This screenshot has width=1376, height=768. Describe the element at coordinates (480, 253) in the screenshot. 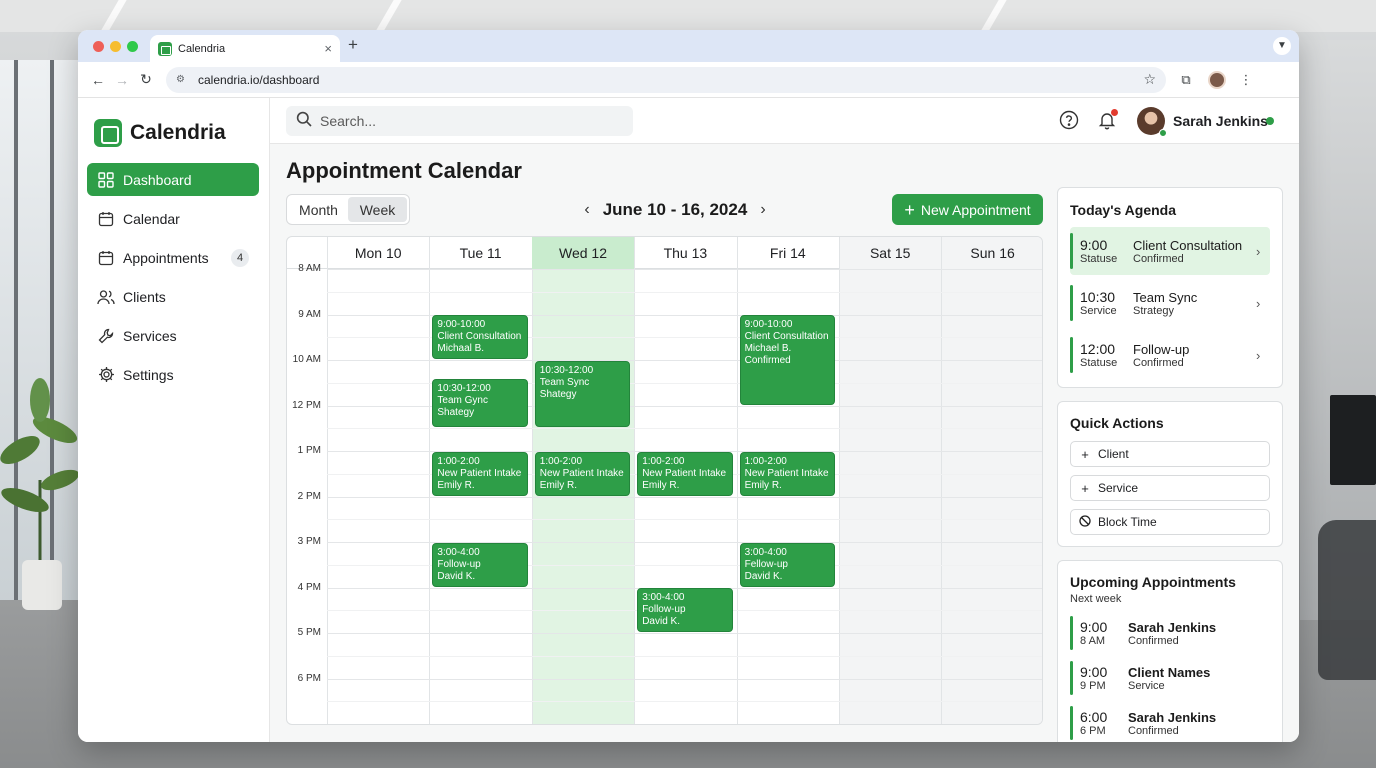

I see `day-header: Tue 11` at that location.